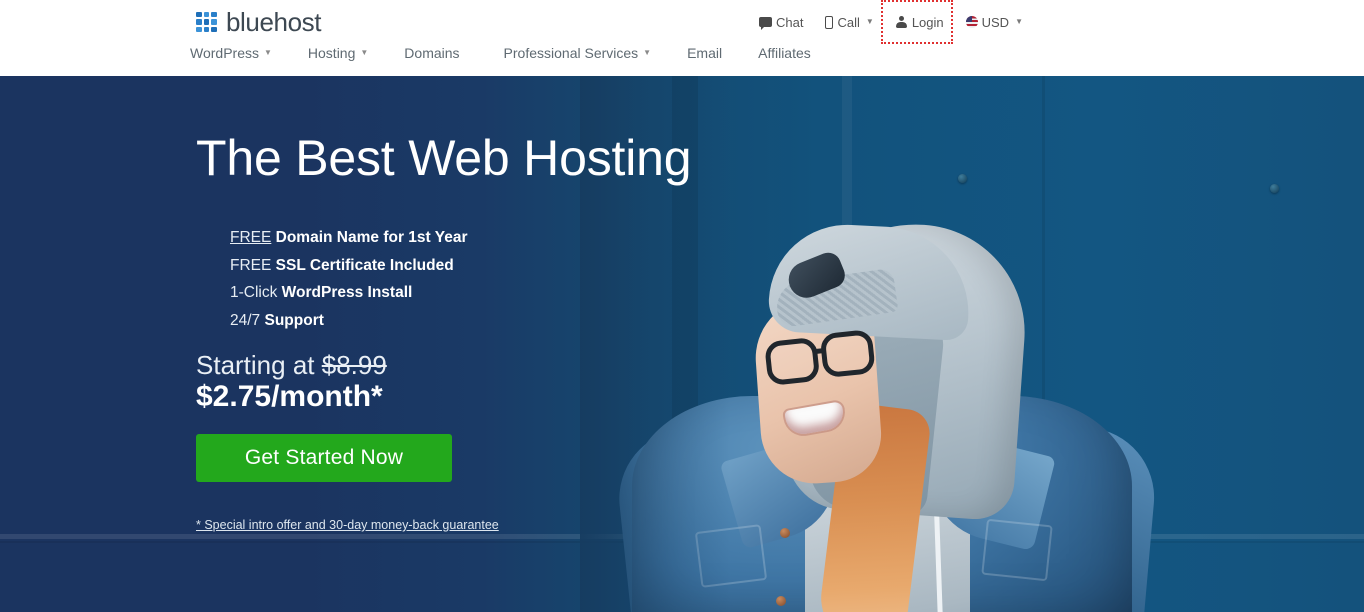 Image resolution: width=1364 pixels, height=612 pixels. I want to click on nav-item-hosting: Hosting ▼, so click(349, 53).